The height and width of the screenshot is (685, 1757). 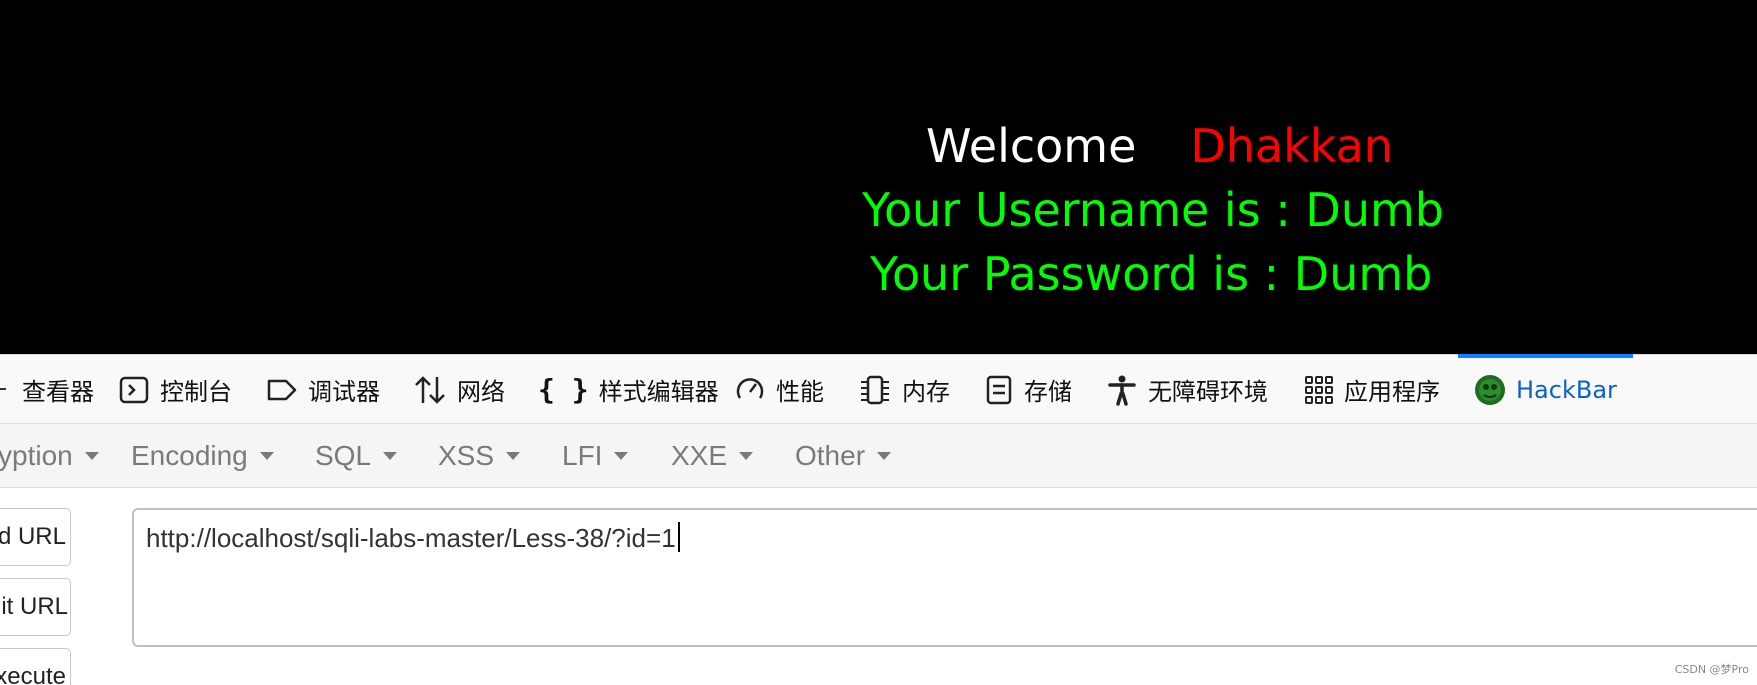 What do you see at coordinates (189, 455) in the screenshot?
I see `menu-label: Encoding` at bounding box center [189, 455].